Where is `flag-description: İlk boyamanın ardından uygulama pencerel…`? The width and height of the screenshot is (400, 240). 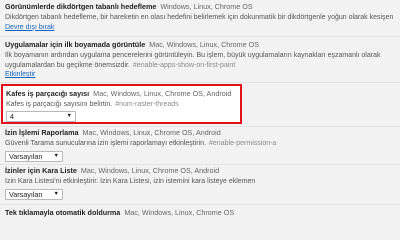
flag-description: İlk boyamanın ardından uygulama pencerel… is located at coordinates (193, 55).